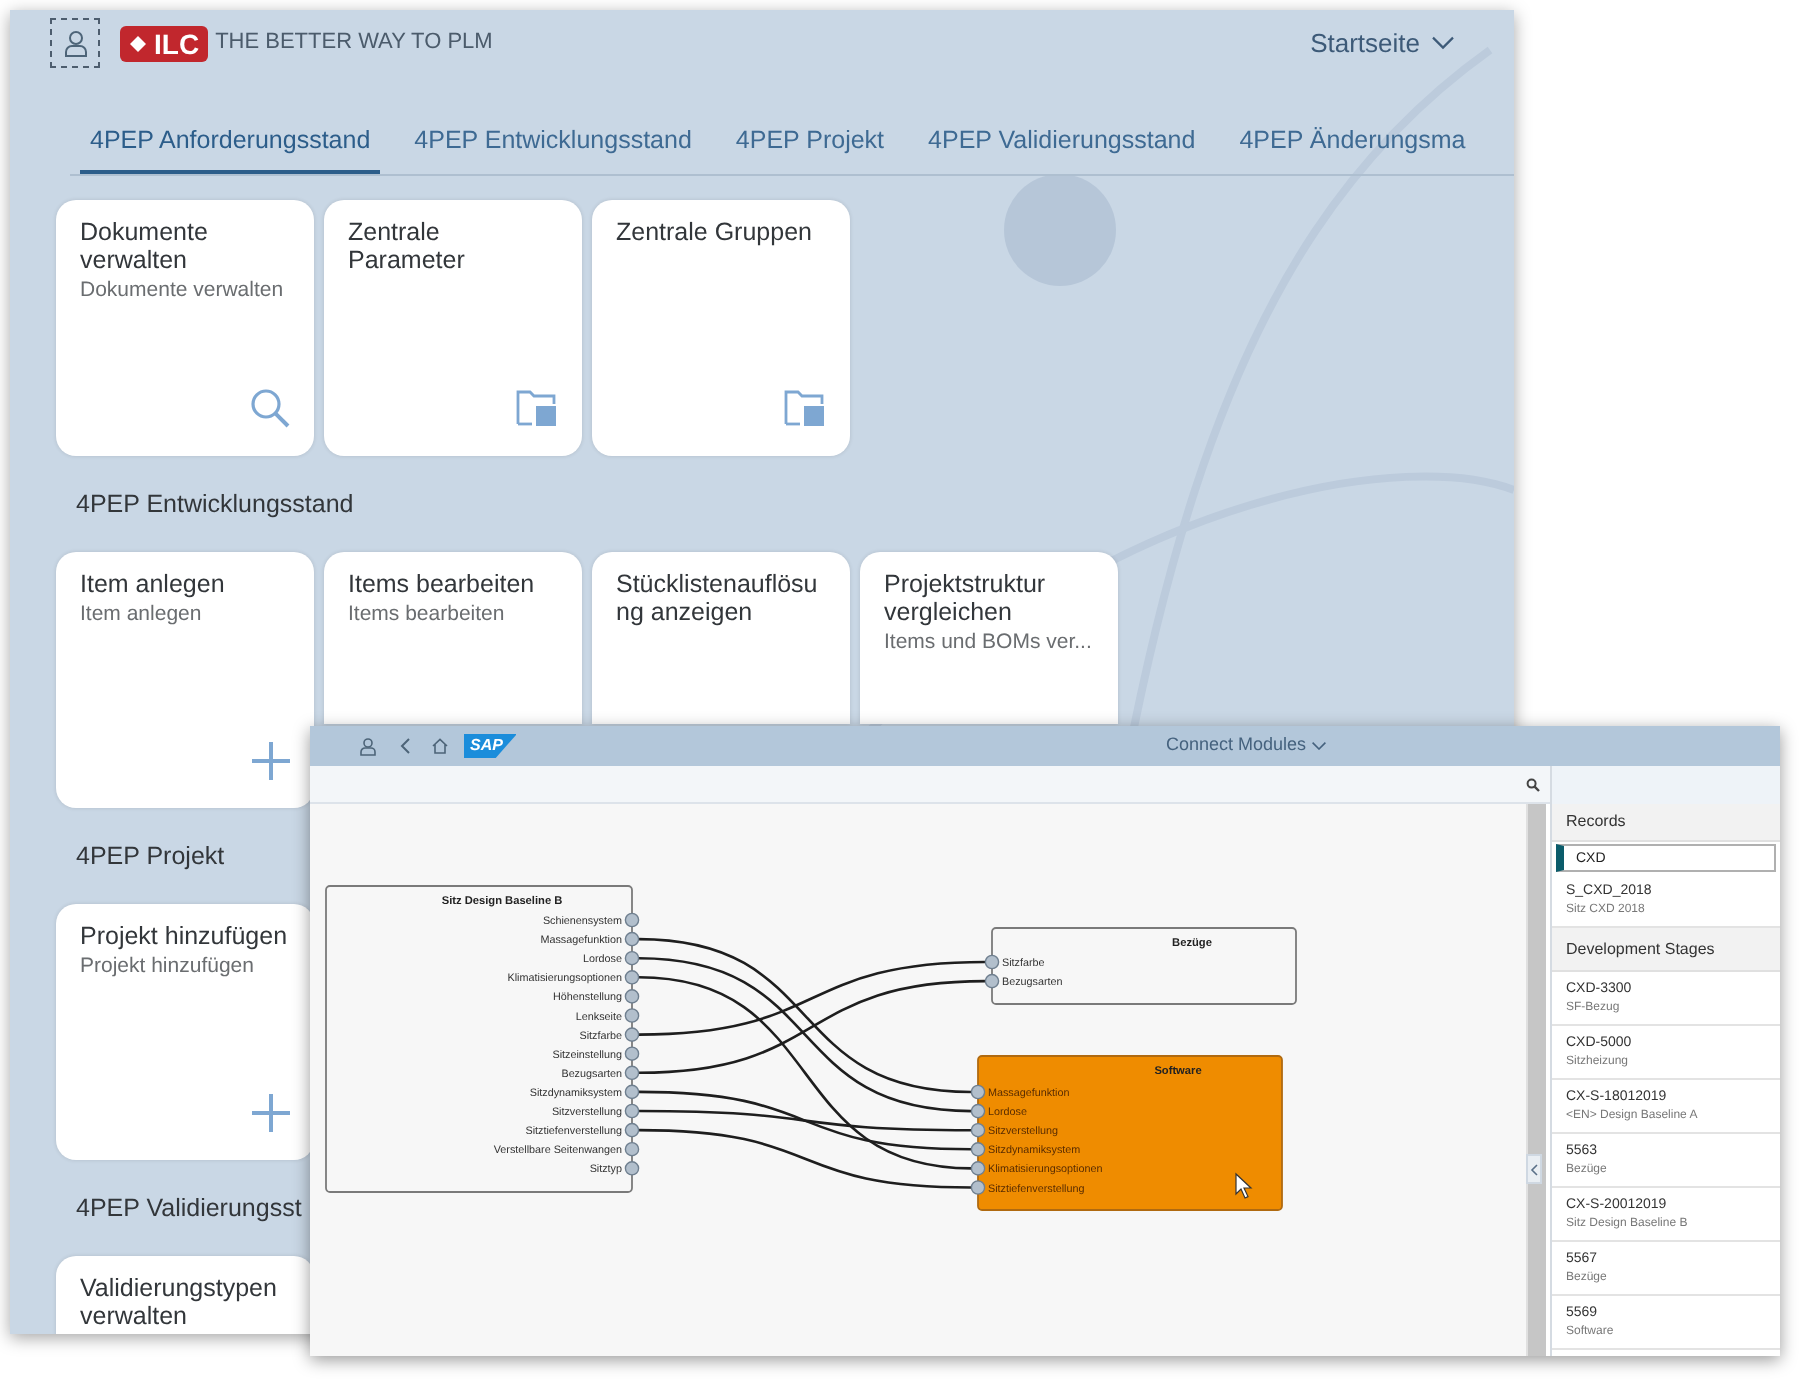 The width and height of the screenshot is (1800, 1380). What do you see at coordinates (1640, 949) in the screenshot?
I see `section-header: Development Stages` at bounding box center [1640, 949].